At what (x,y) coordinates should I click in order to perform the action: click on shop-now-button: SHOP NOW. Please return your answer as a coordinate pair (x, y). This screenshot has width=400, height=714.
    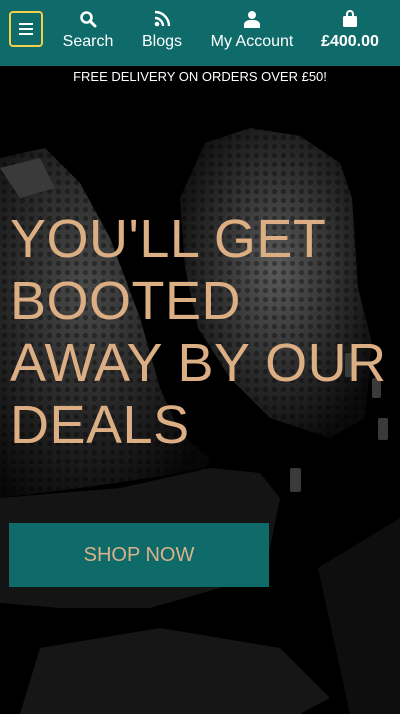
    Looking at the image, I should click on (139, 555).